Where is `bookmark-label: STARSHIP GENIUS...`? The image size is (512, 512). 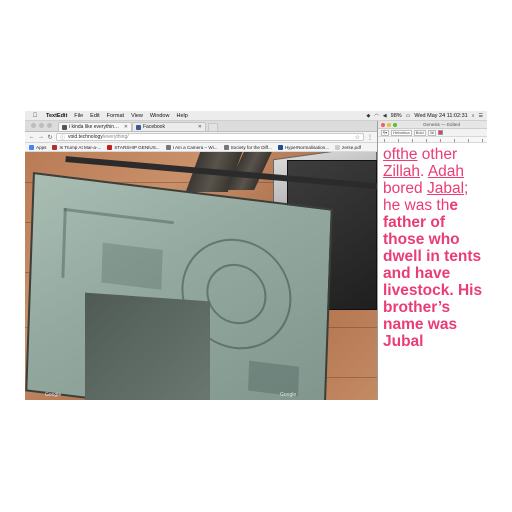 bookmark-label: STARSHIP GENIUS... is located at coordinates (137, 147).